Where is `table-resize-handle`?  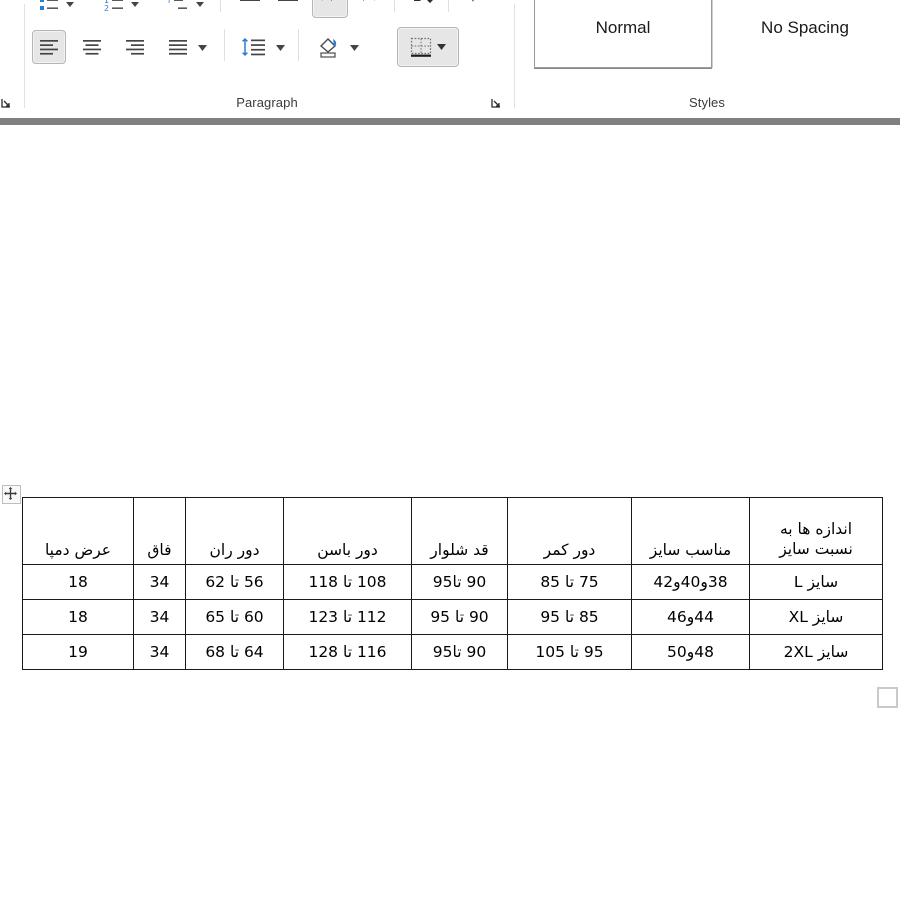
table-resize-handle is located at coordinates (887, 697).